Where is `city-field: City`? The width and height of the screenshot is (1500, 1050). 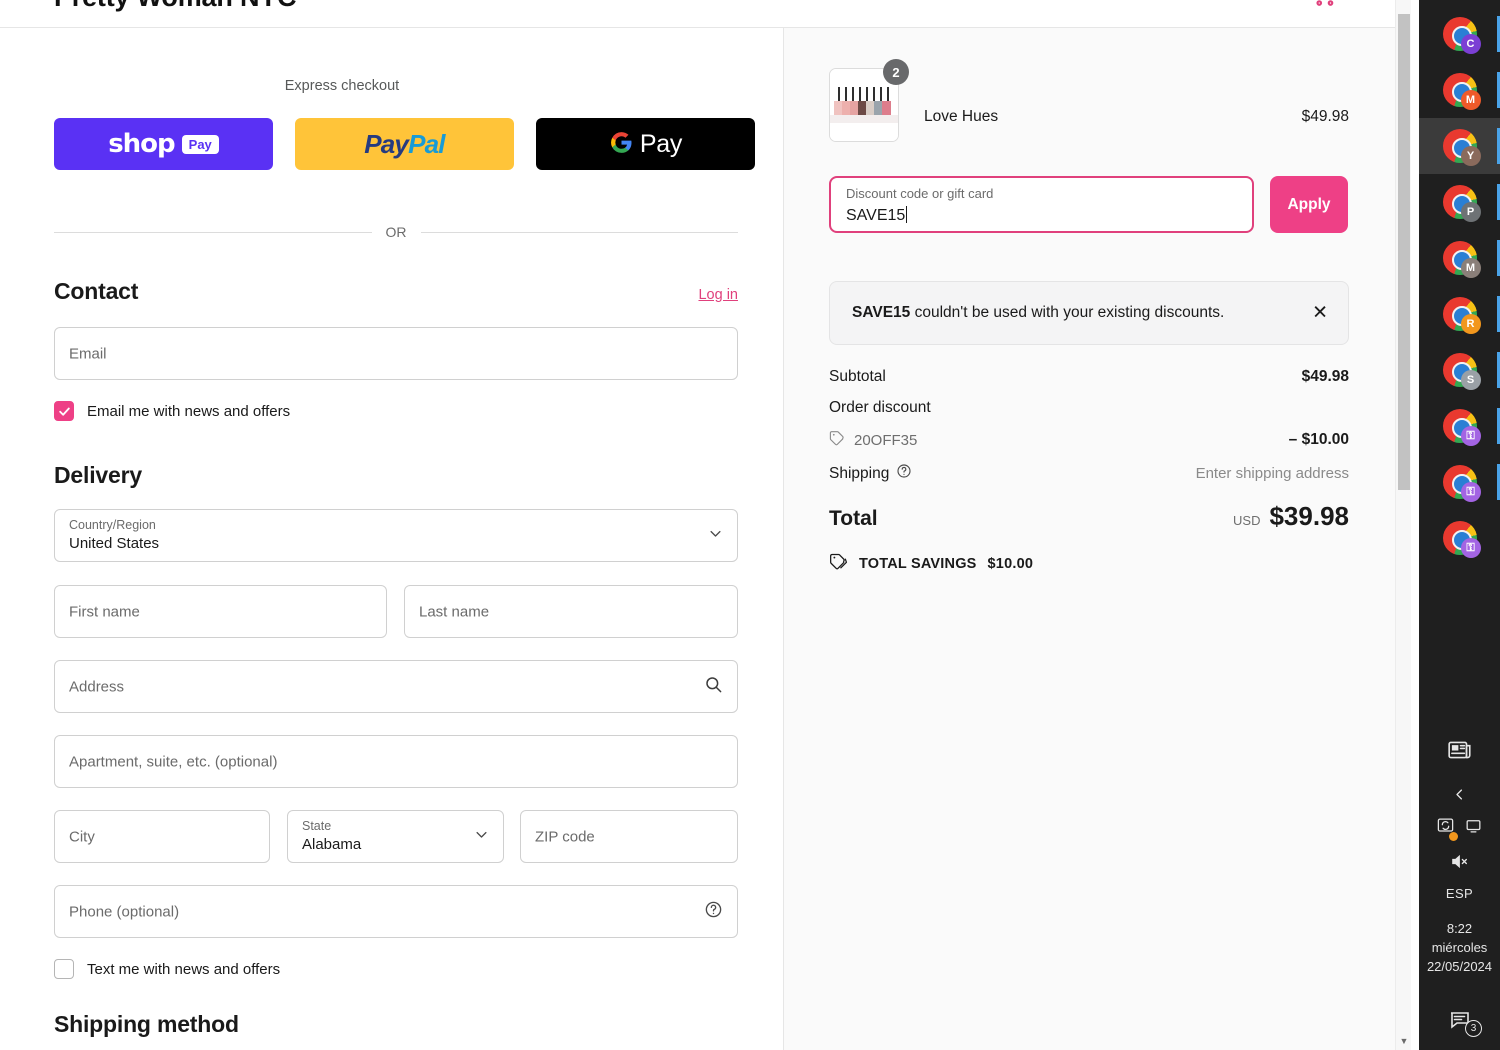
city-field: City is located at coordinates (162, 836).